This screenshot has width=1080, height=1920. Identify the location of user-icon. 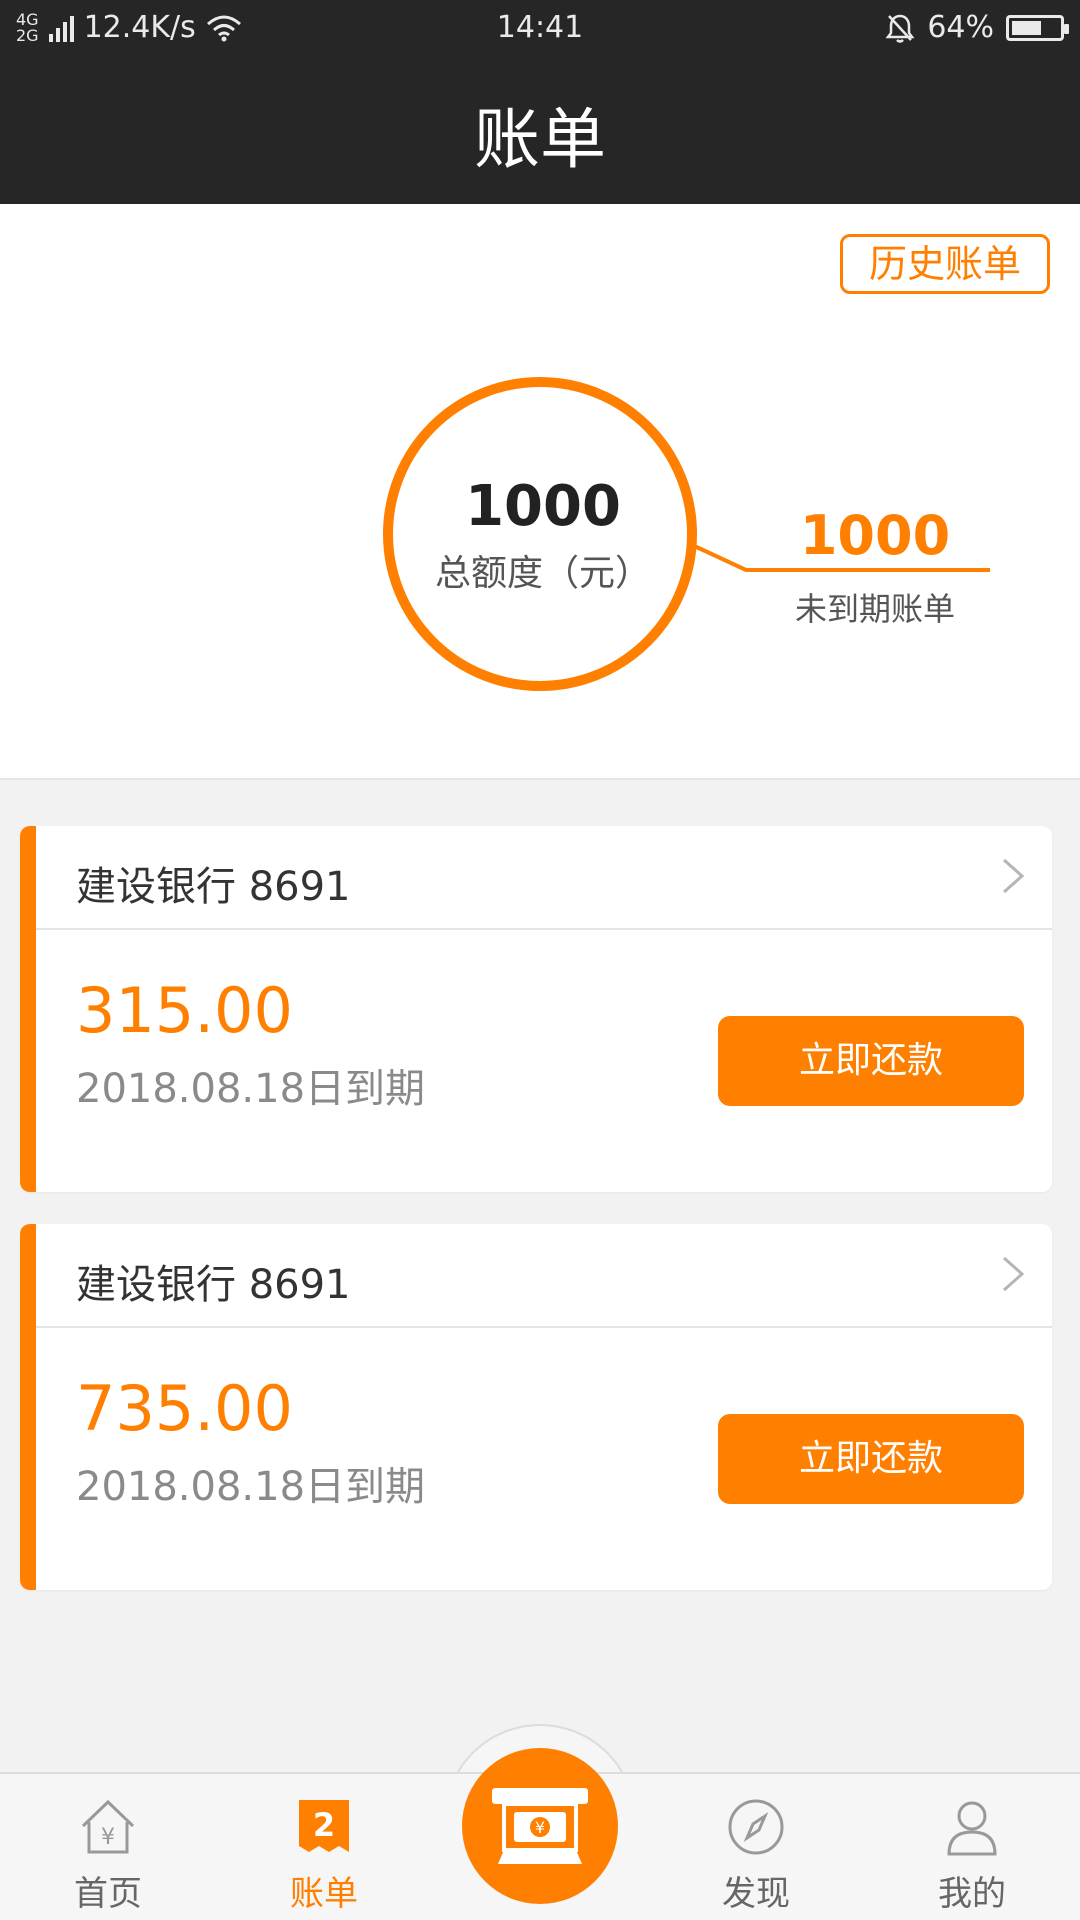
(972, 1828).